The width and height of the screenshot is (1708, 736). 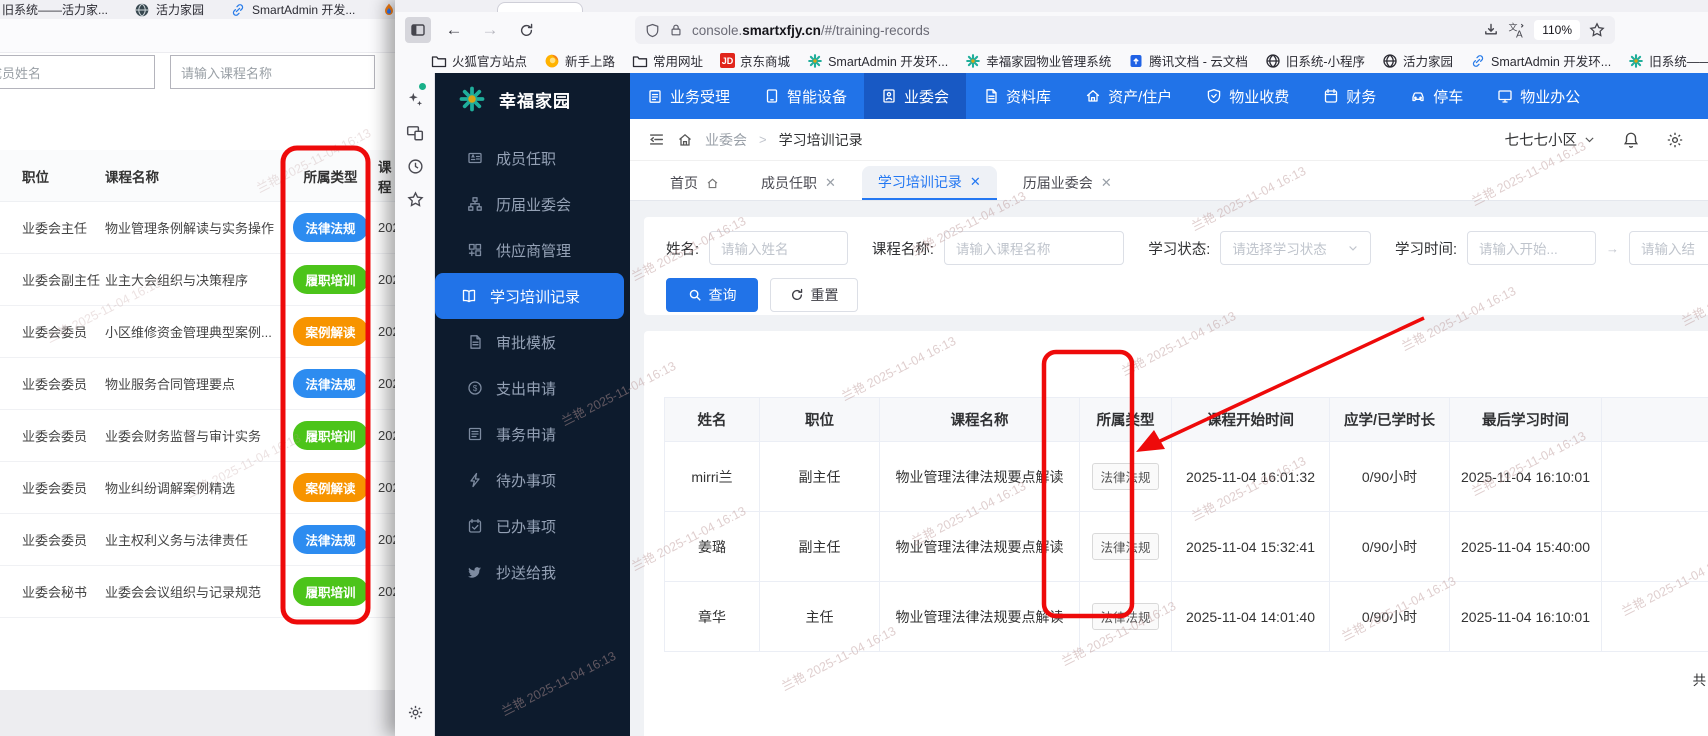 I want to click on breadcrumb-current: 学习培训记录, so click(x=820, y=139).